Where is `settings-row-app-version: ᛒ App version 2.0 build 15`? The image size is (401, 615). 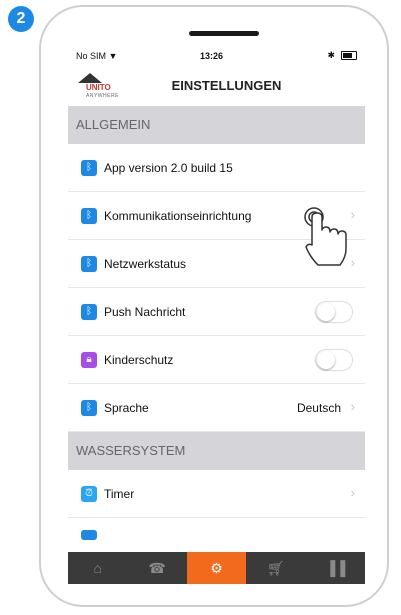 settings-row-app-version: ᛒ App version 2.0 build 15 is located at coordinates (216, 168).